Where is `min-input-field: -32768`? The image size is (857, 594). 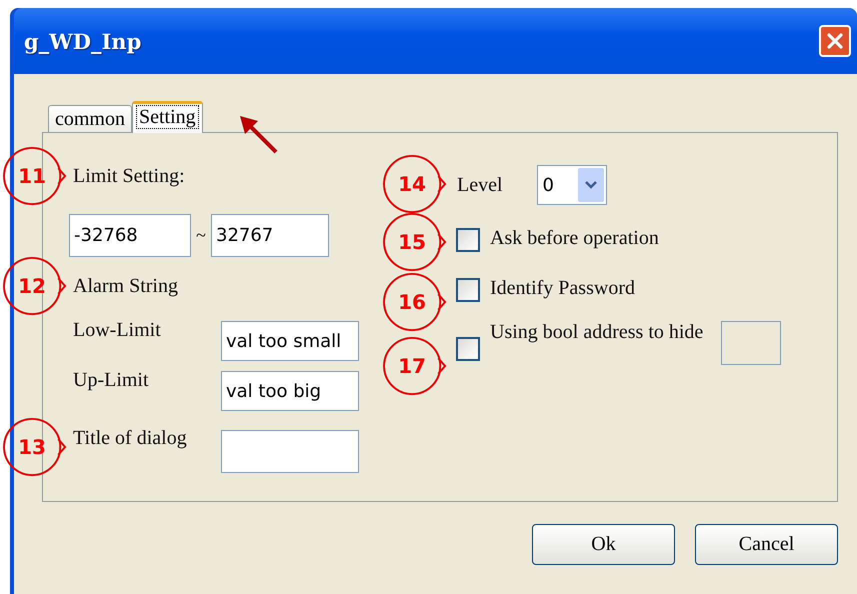
min-input-field: -32768 is located at coordinates (130, 235).